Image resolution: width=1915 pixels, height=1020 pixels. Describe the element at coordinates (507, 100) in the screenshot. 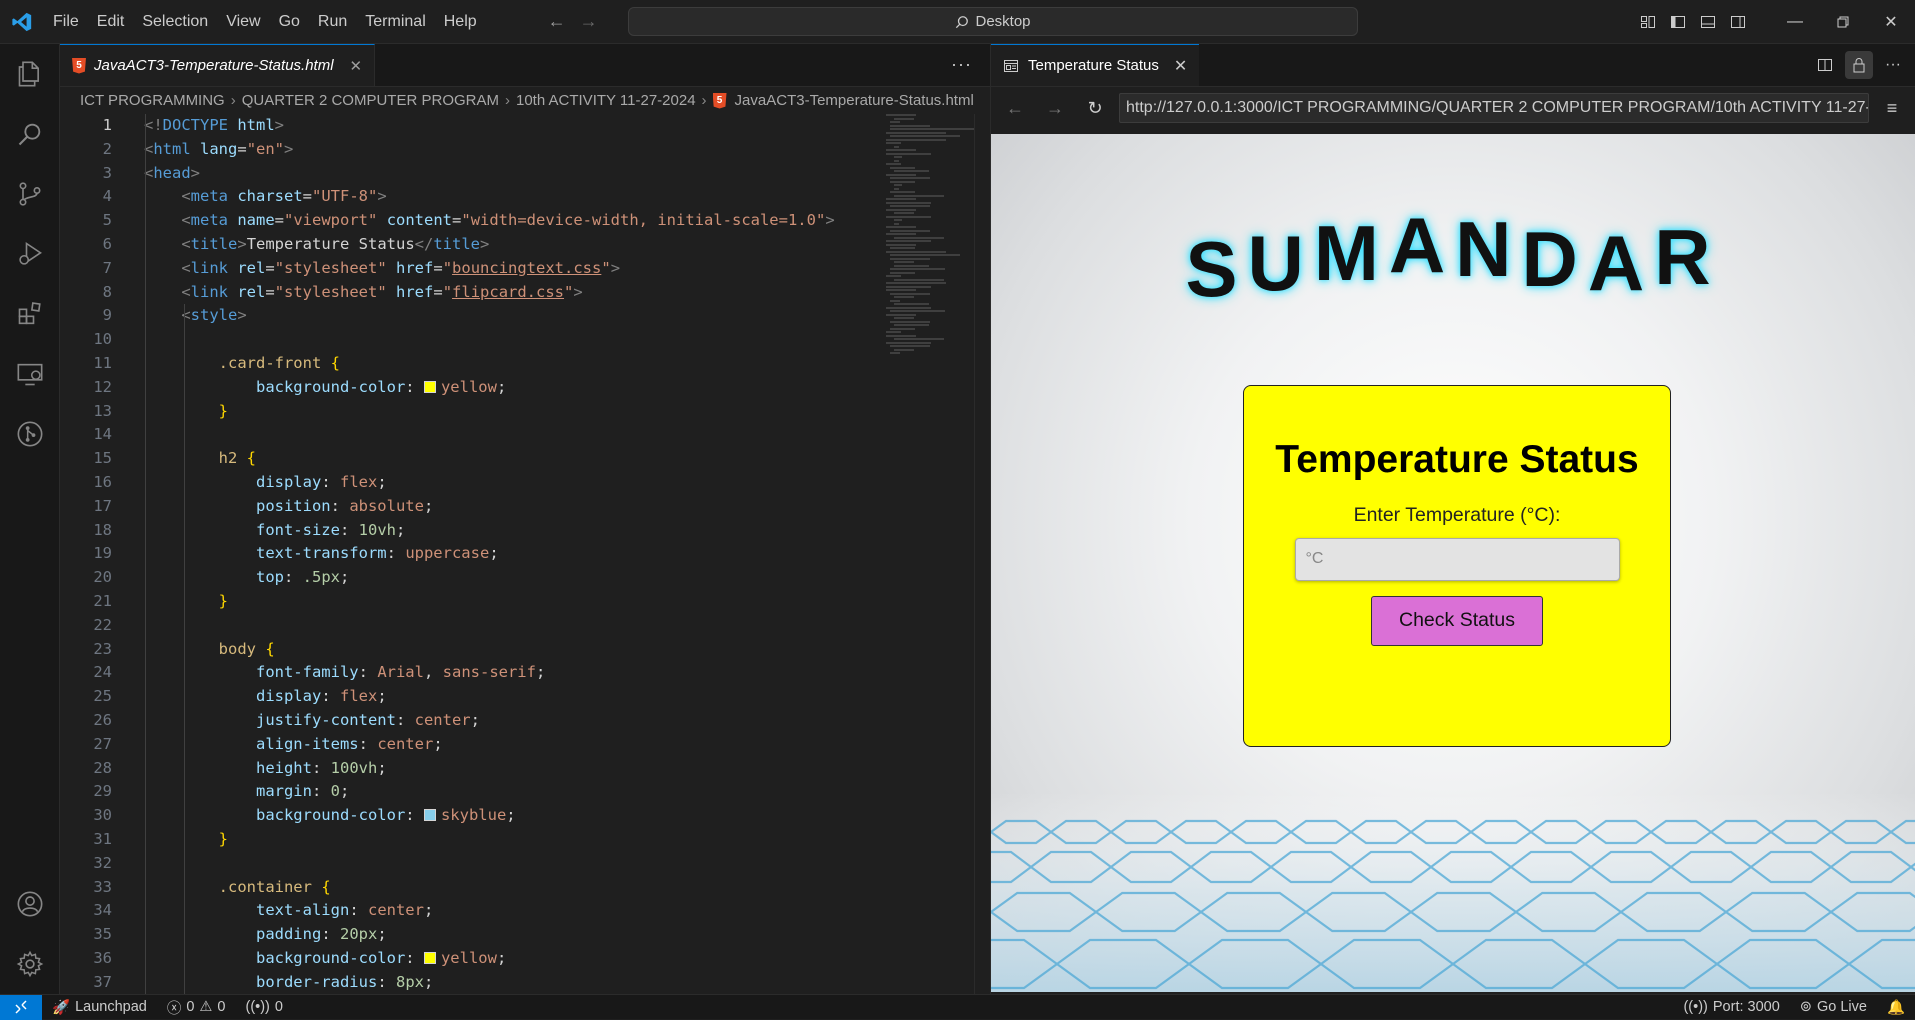

I see `chevron-right-icon: ›` at that location.